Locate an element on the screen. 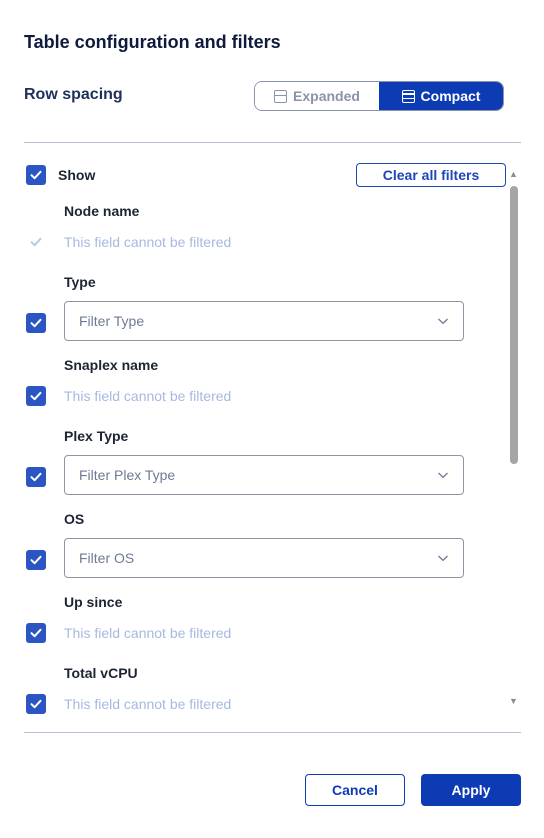 This screenshot has height=838, width=544. up-since-not-filterable-note: This field cannot be filtered is located at coordinates (148, 633).